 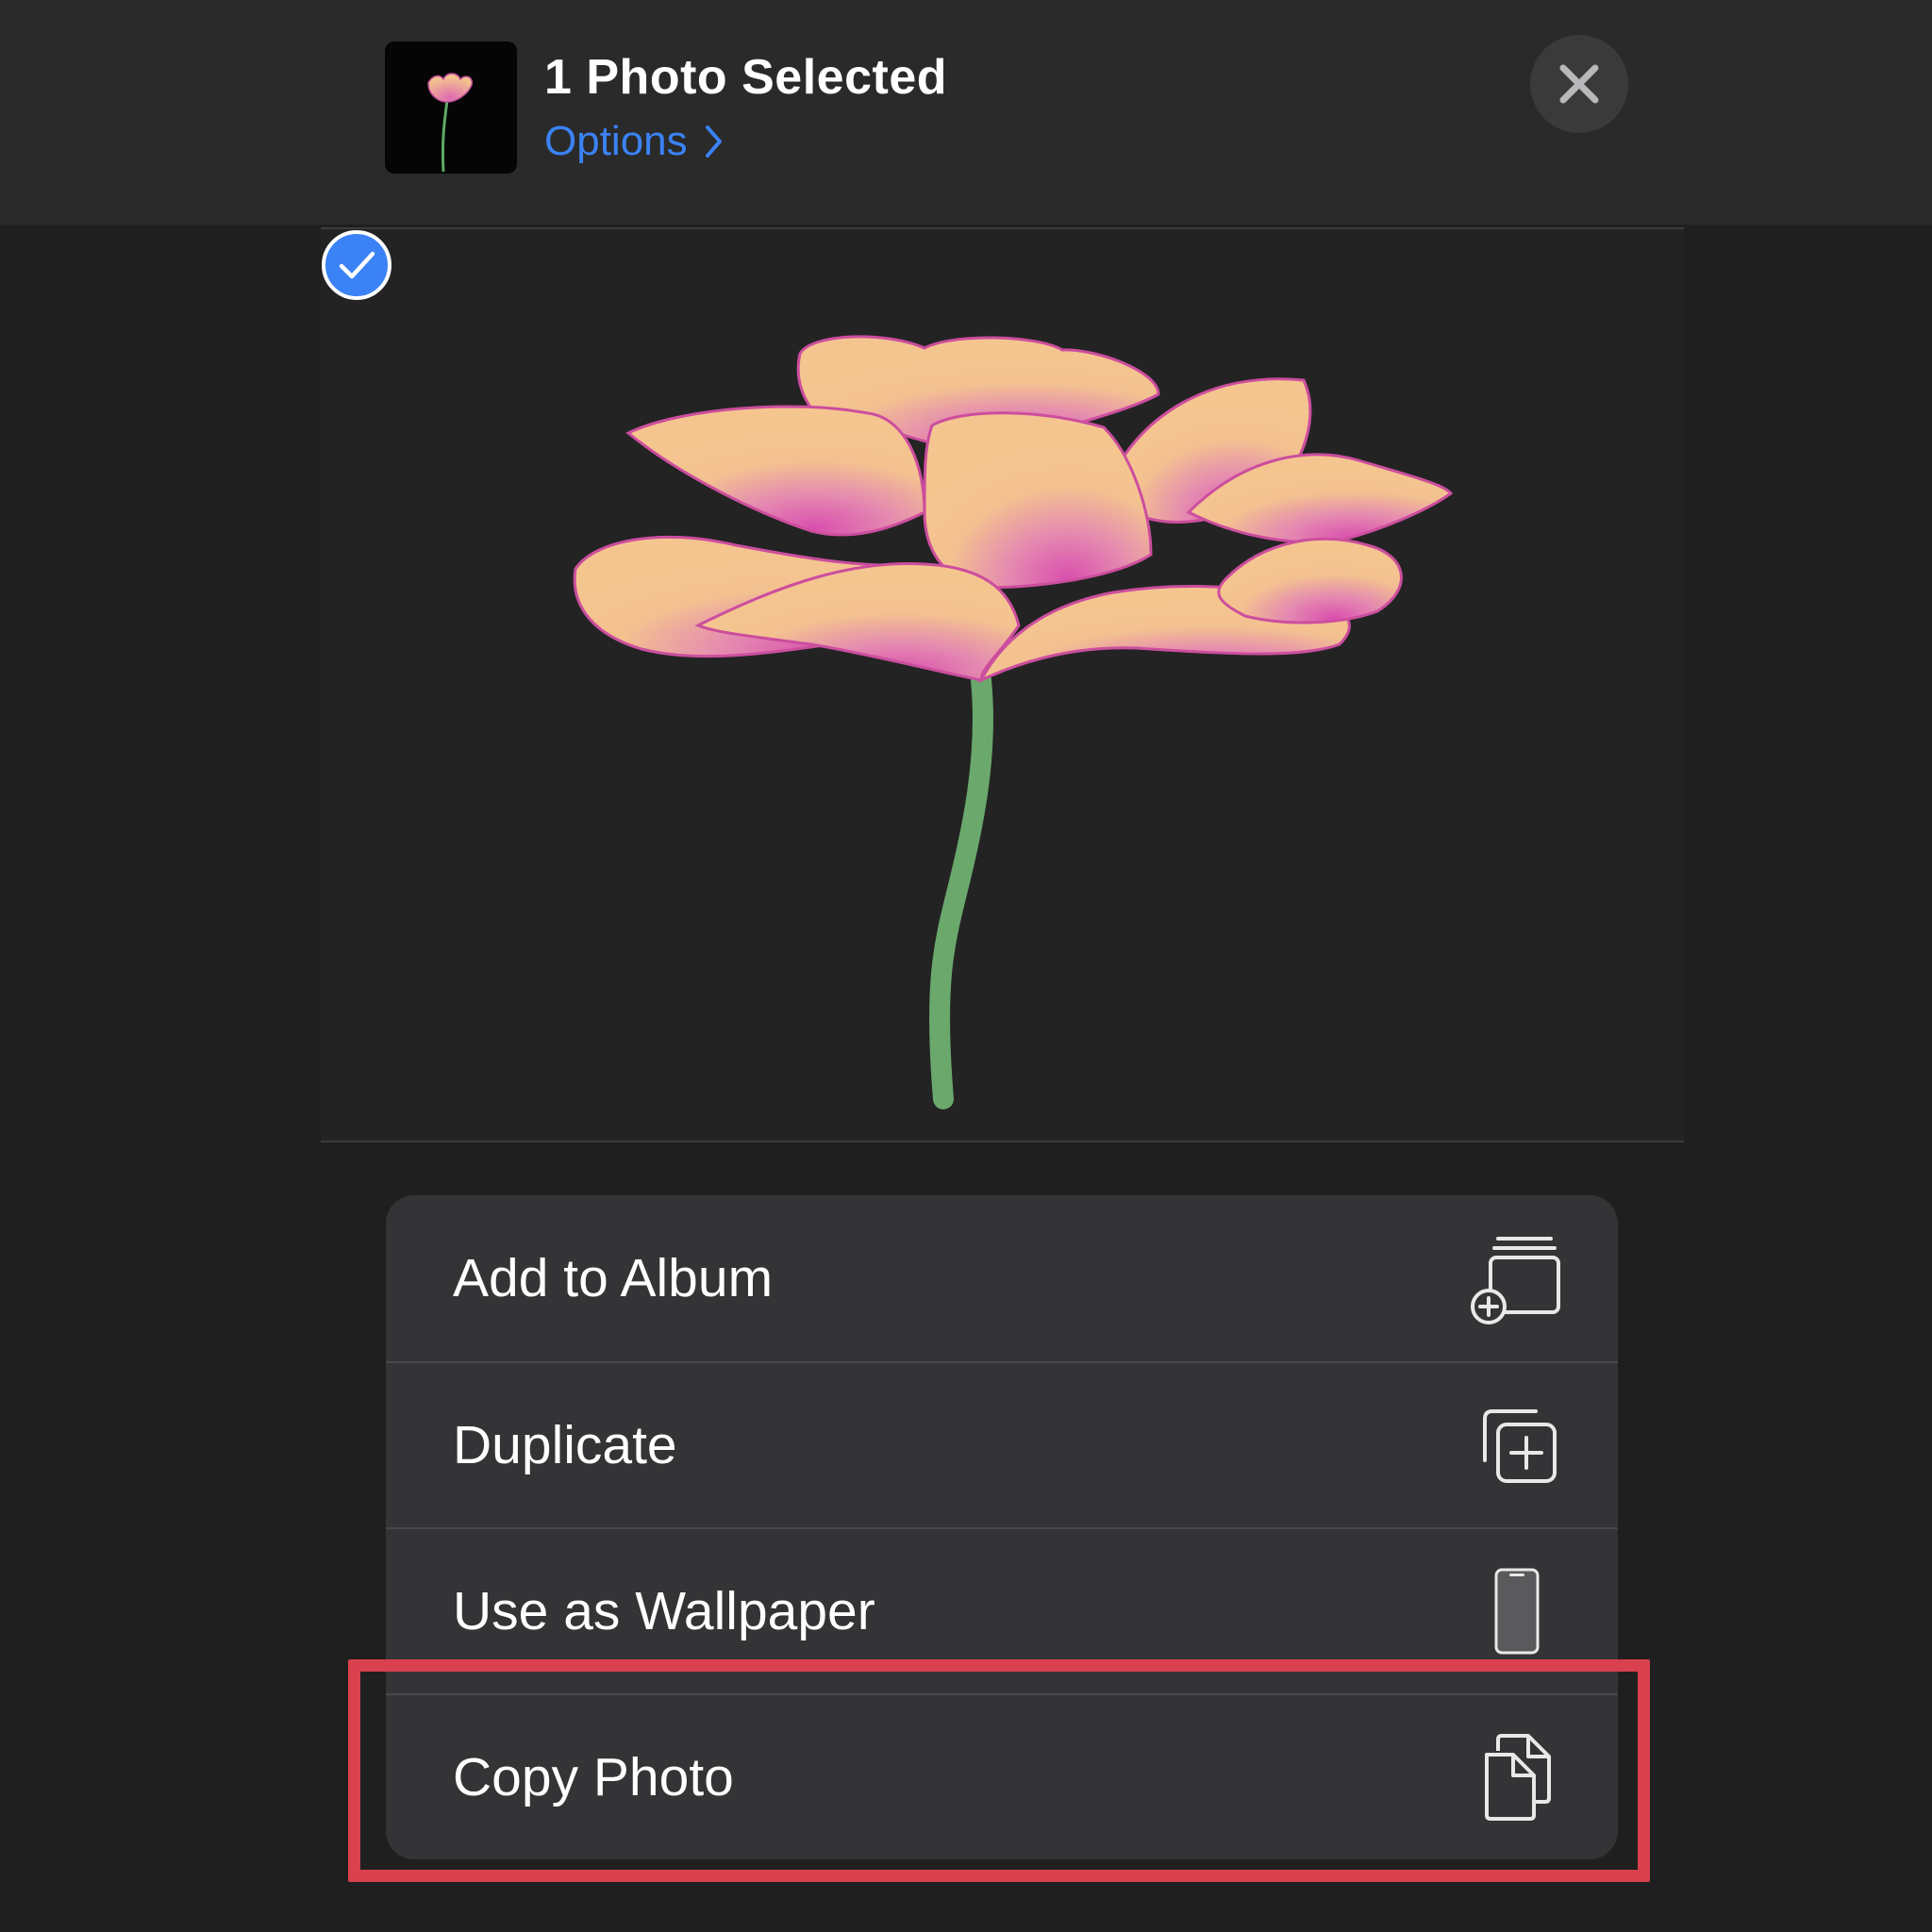 I want to click on options-link: Options, so click(x=634, y=141).